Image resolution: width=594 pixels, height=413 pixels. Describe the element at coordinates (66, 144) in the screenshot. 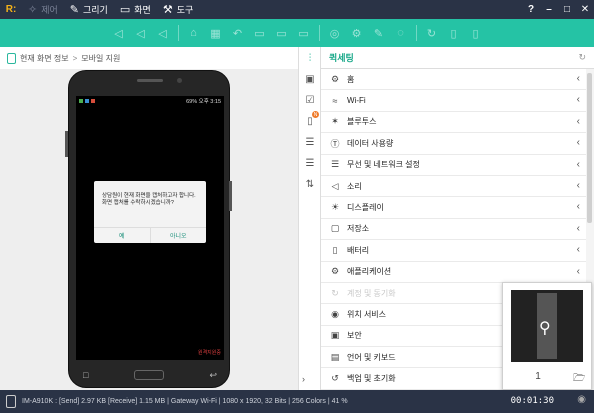

I see `phone-volume-button` at that location.